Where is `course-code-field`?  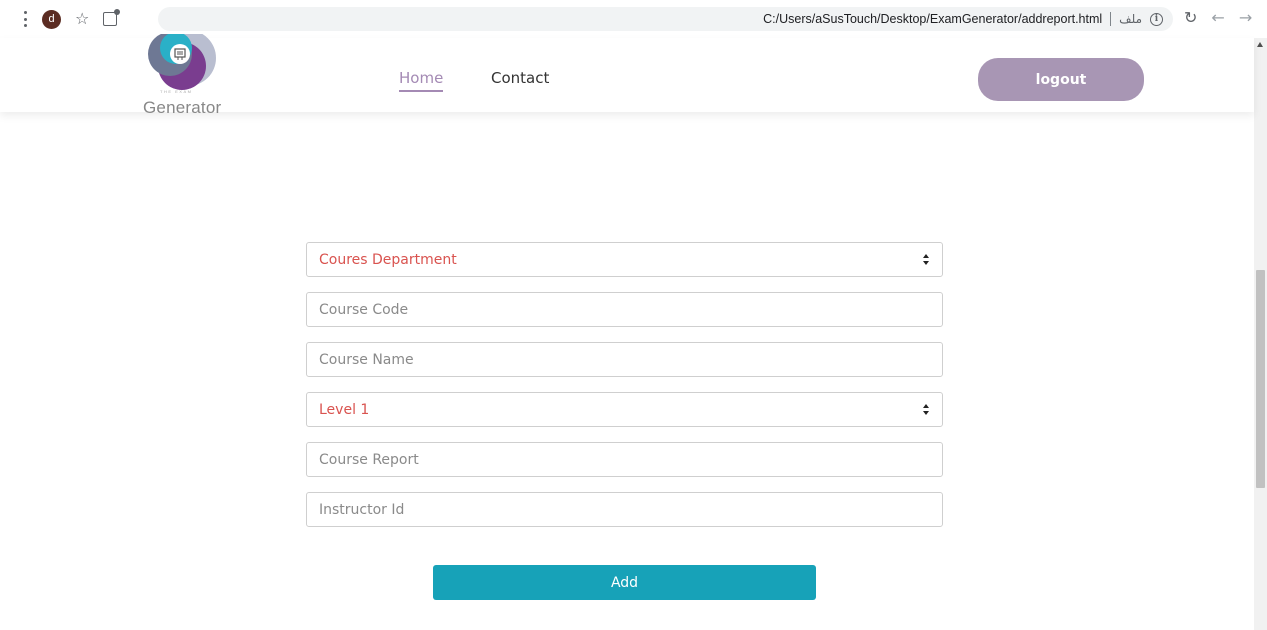 course-code-field is located at coordinates (624, 309).